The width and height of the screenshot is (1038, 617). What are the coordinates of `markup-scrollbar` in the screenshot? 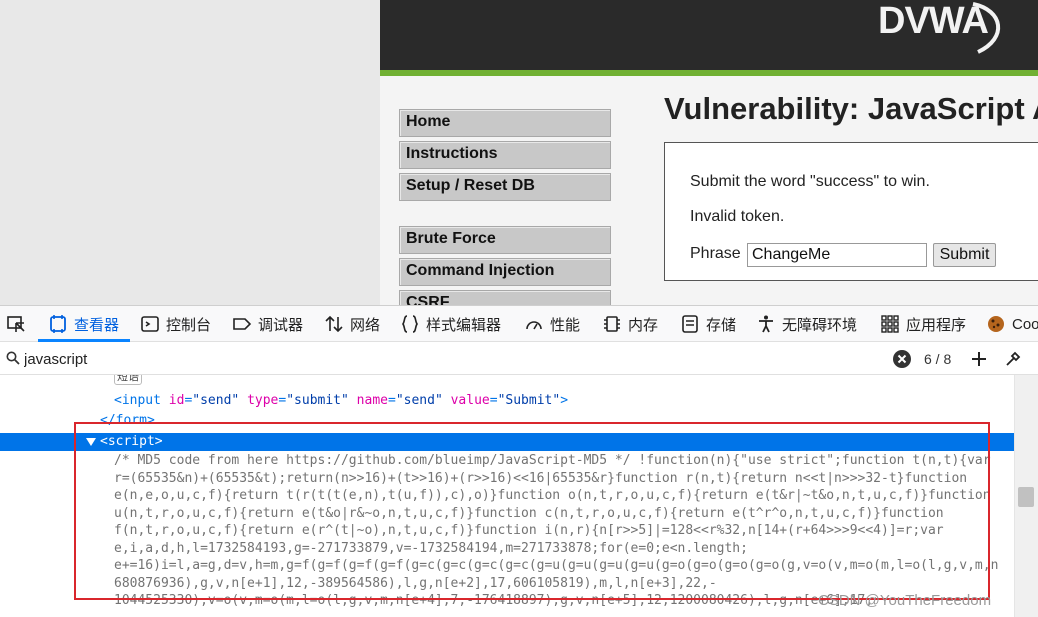 It's located at (1026, 496).